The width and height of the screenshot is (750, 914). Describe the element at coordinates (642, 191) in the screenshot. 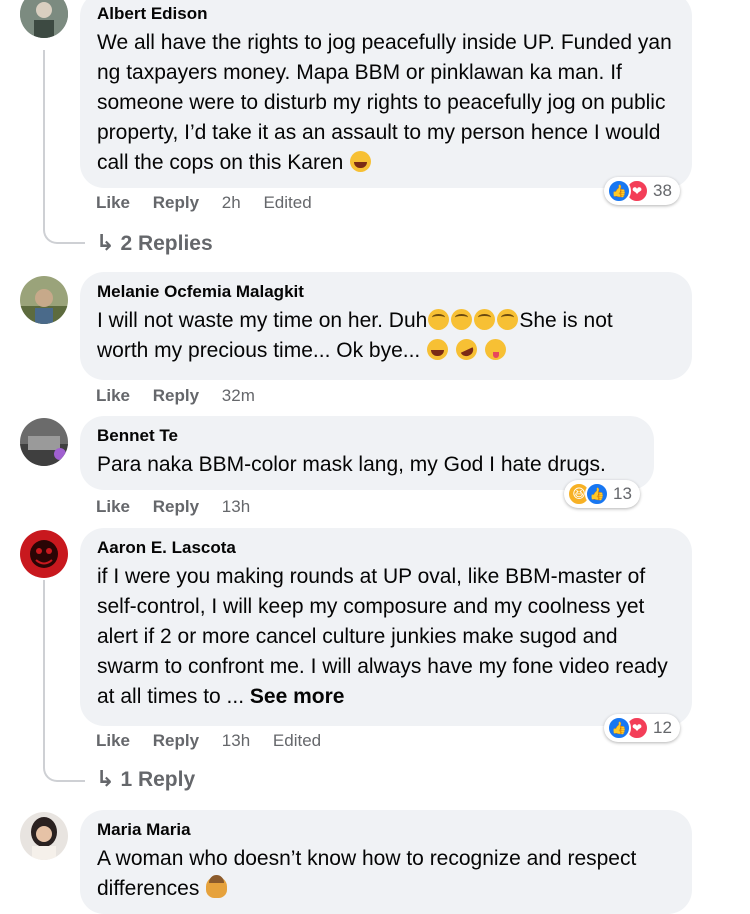

I see `reaction-summary: 👍 ❤ 38` at that location.